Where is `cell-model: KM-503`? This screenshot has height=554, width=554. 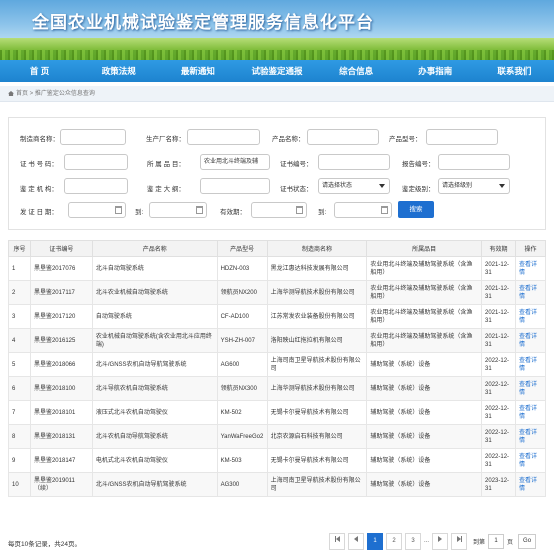 cell-model: KM-503 is located at coordinates (242, 460).